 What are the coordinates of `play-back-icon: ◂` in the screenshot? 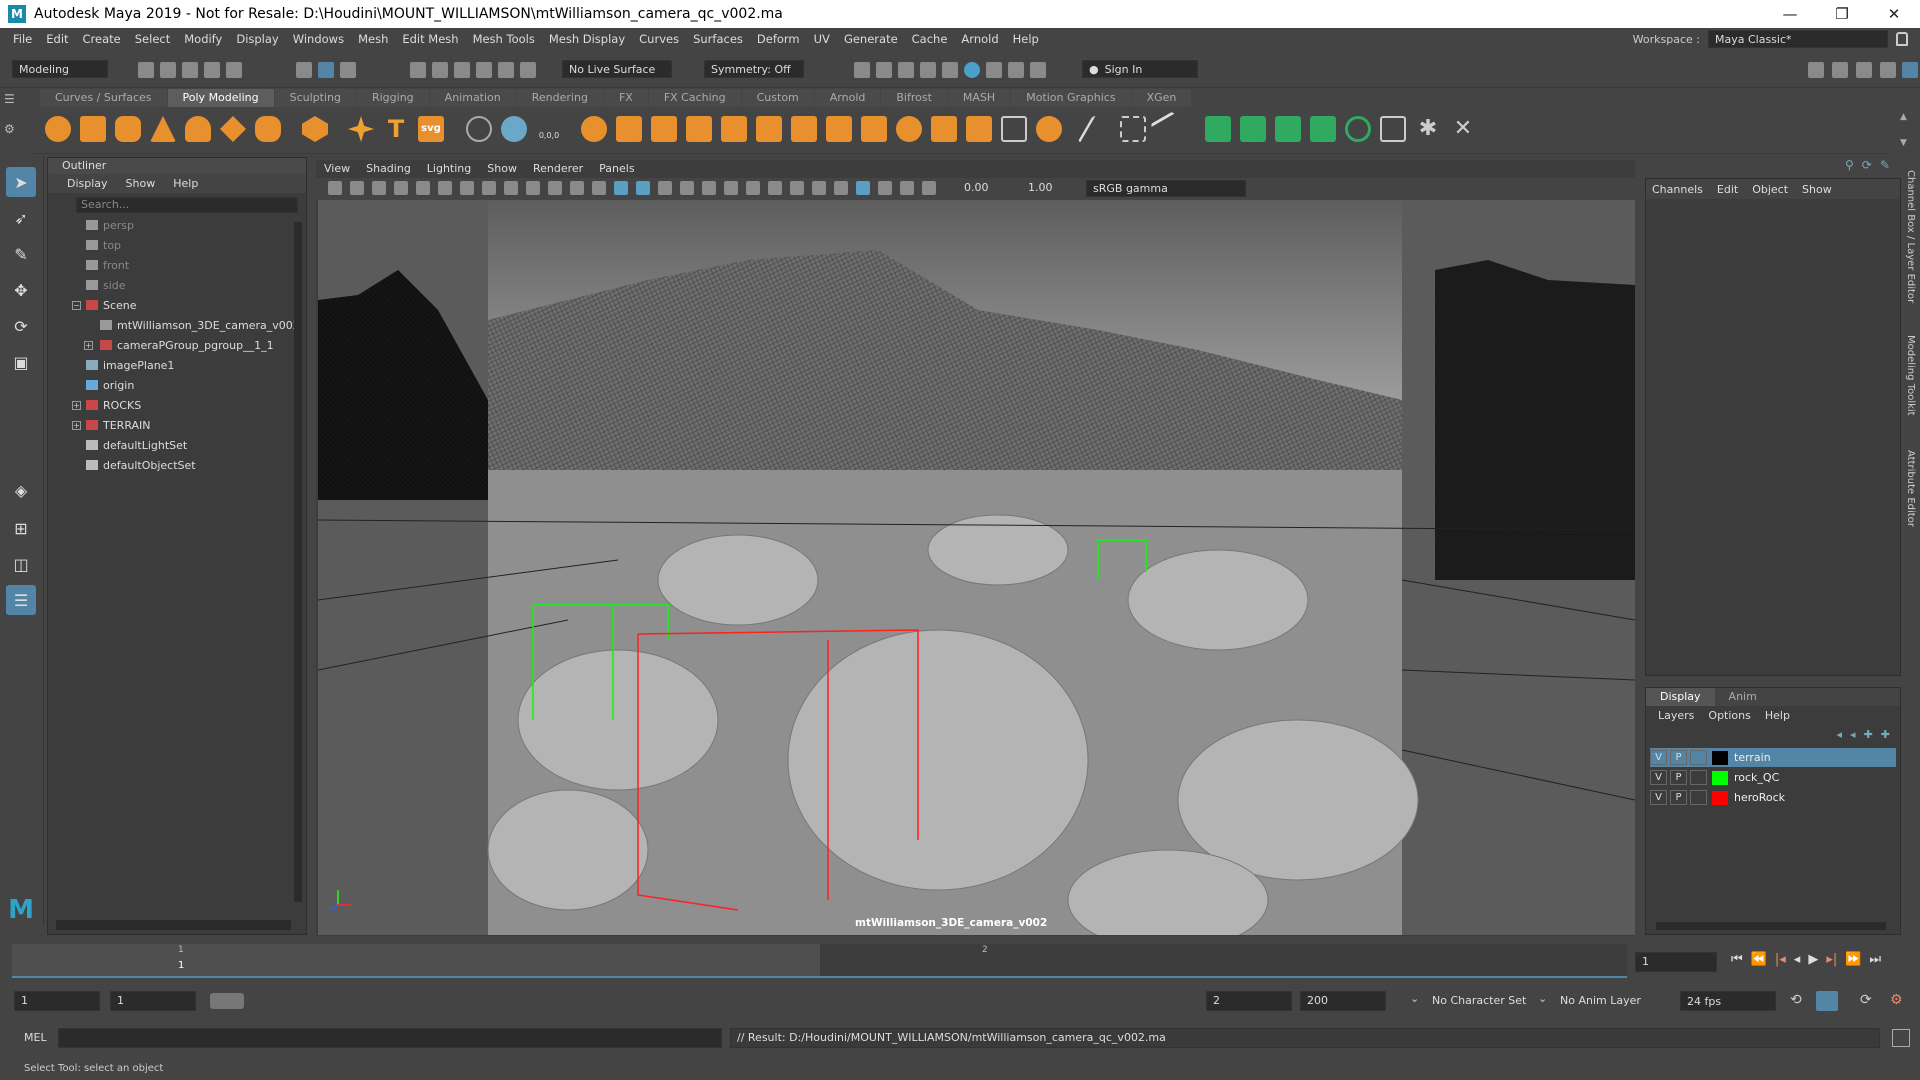 It's located at (1797, 959).